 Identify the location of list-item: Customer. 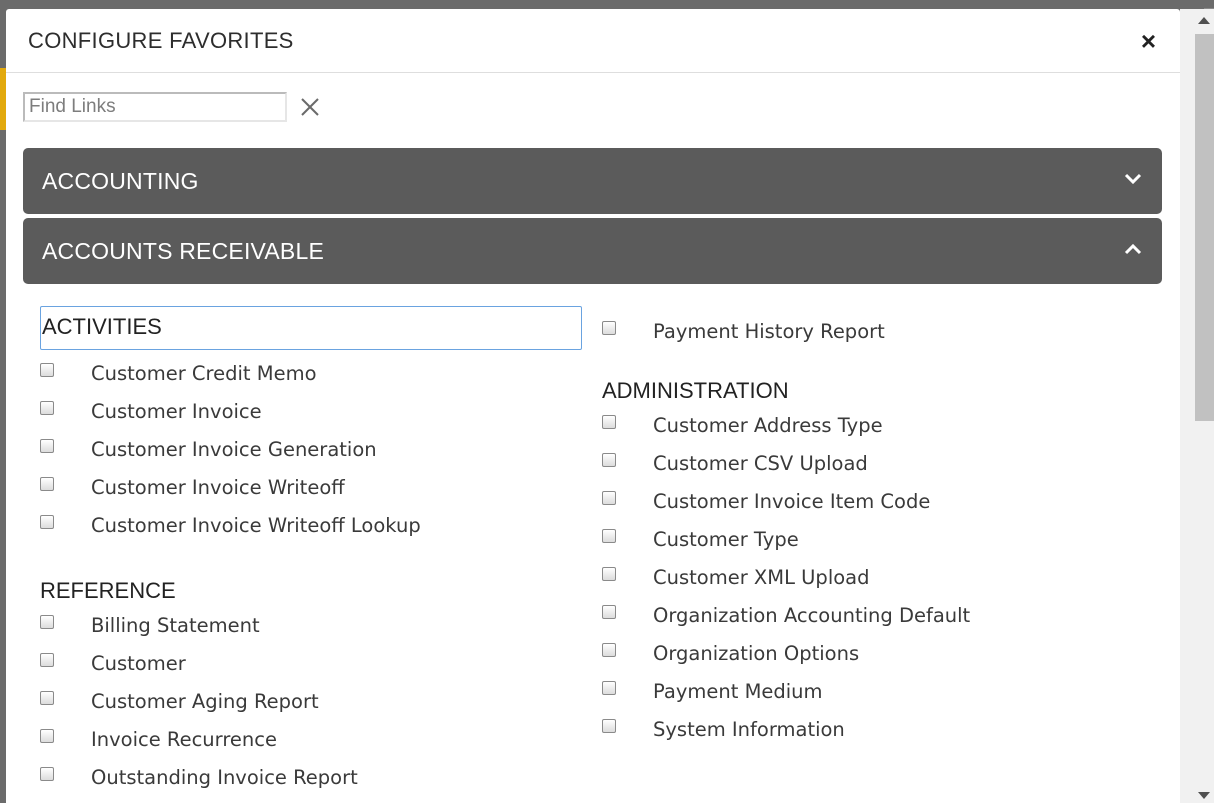
(312, 671).